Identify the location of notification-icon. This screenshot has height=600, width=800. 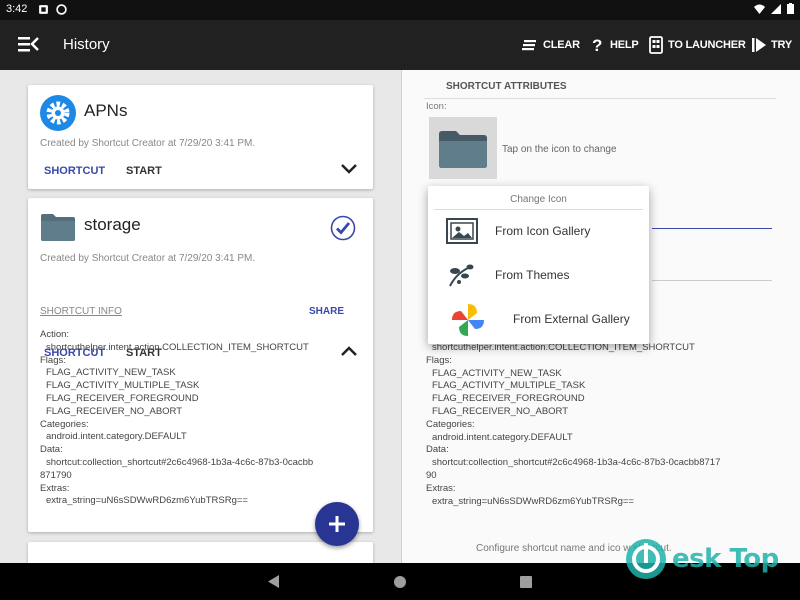
(43, 9).